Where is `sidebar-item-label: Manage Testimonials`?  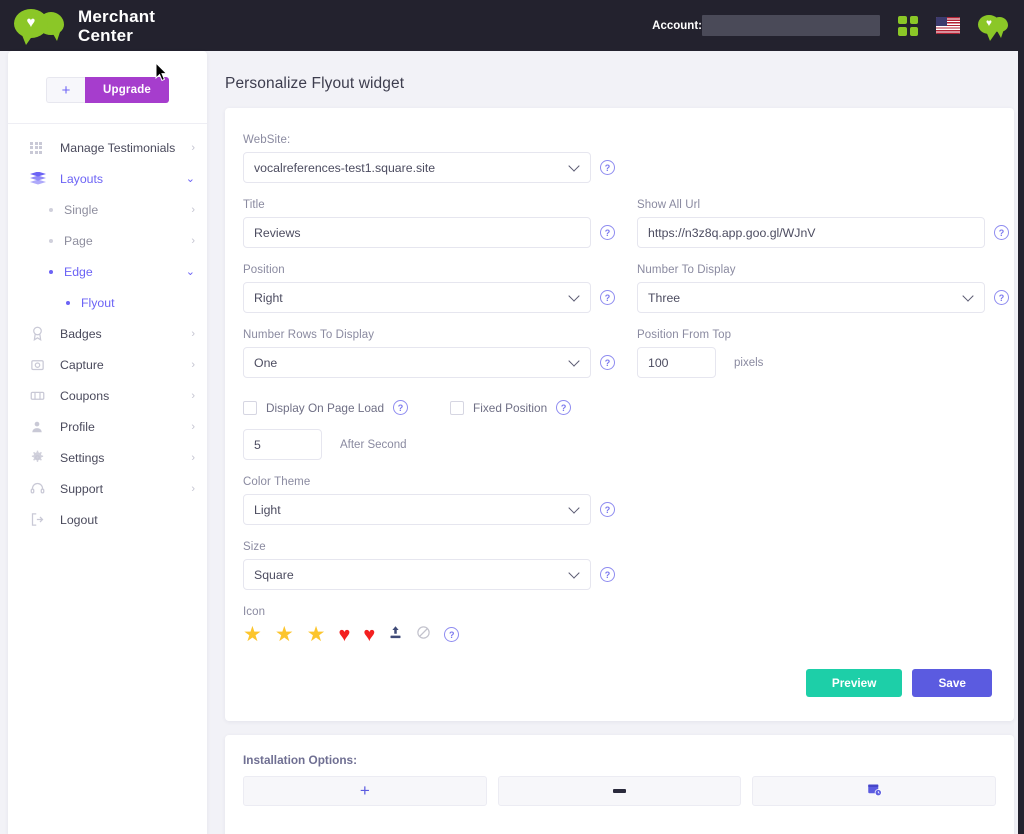
sidebar-item-label: Manage Testimonials is located at coordinates (118, 147).